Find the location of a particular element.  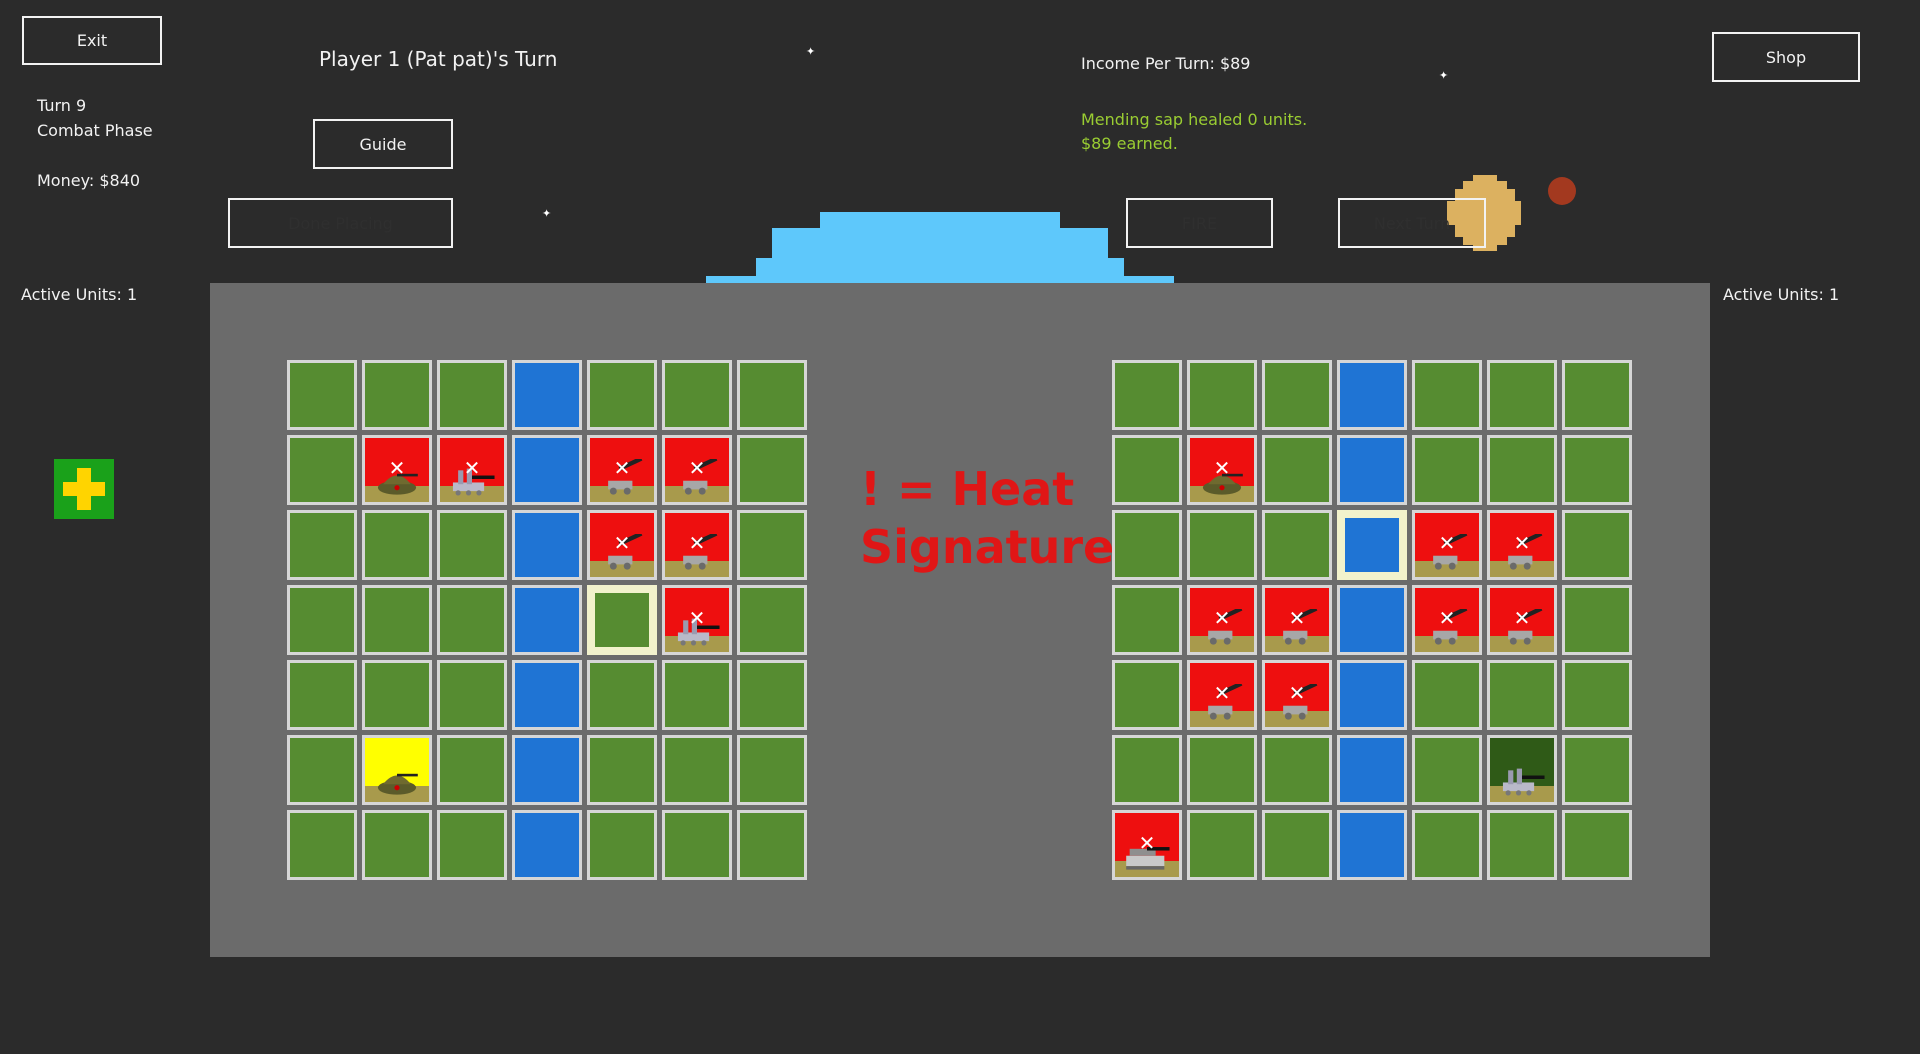

player-cell-artillery-hit: ✕ is located at coordinates (472, 470).